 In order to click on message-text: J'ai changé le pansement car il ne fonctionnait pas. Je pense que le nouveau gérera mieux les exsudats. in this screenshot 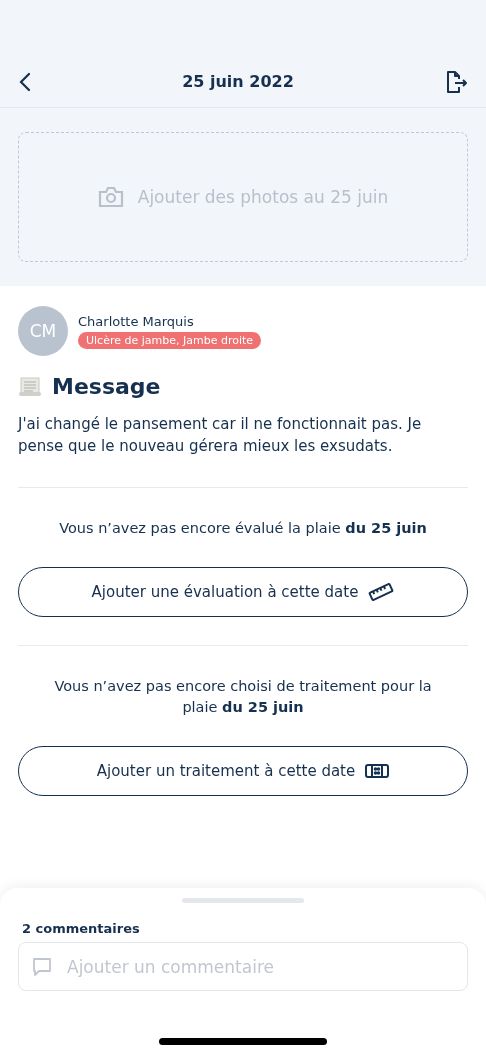, I will do `click(243, 450)`.